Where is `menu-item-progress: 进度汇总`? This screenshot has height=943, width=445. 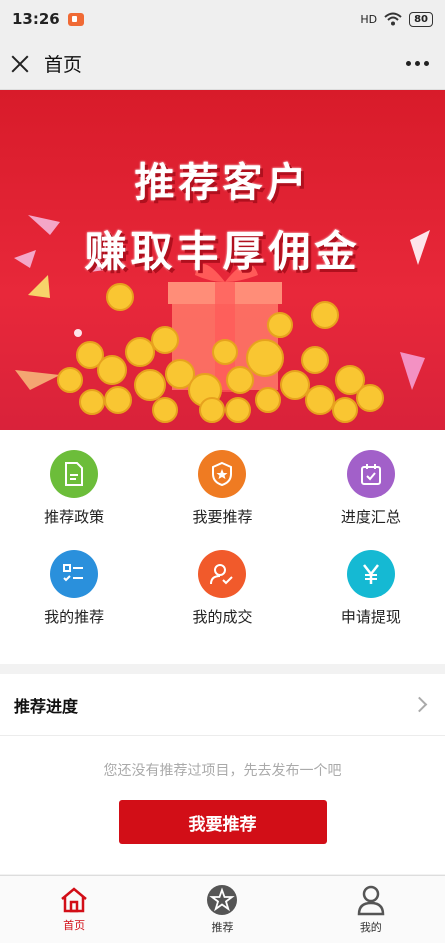
menu-item-progress: 进度汇总 is located at coordinates (371, 500).